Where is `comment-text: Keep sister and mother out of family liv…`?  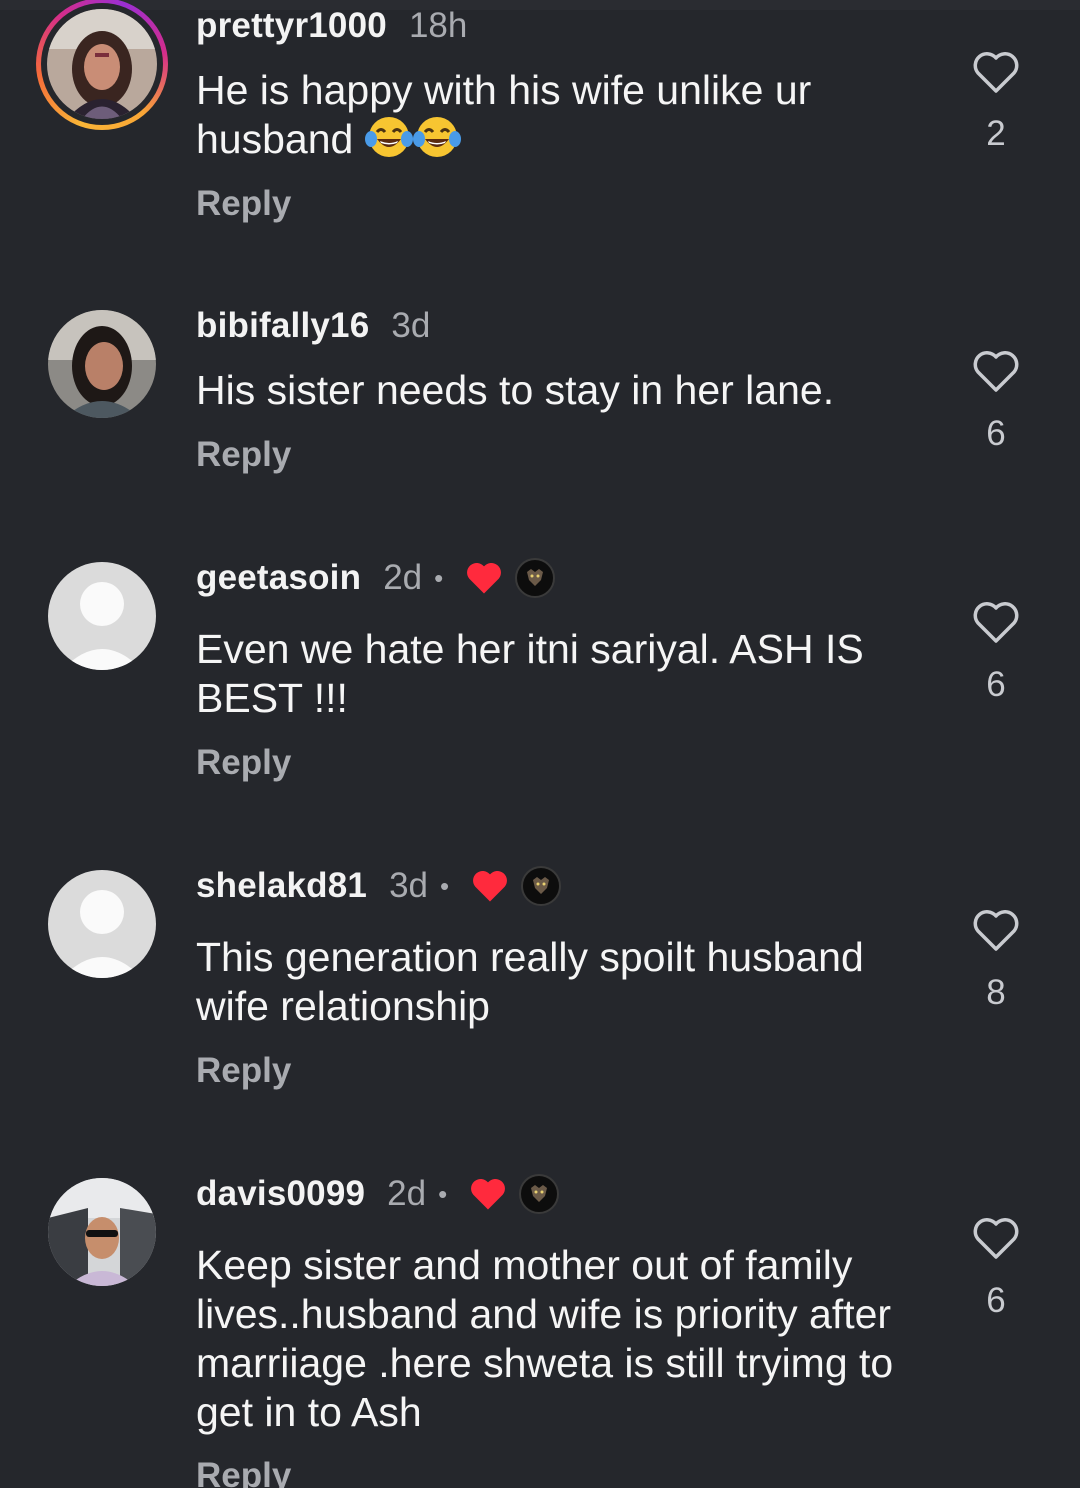
comment-text: Keep sister and mother out of family liv… is located at coordinates (545, 1338).